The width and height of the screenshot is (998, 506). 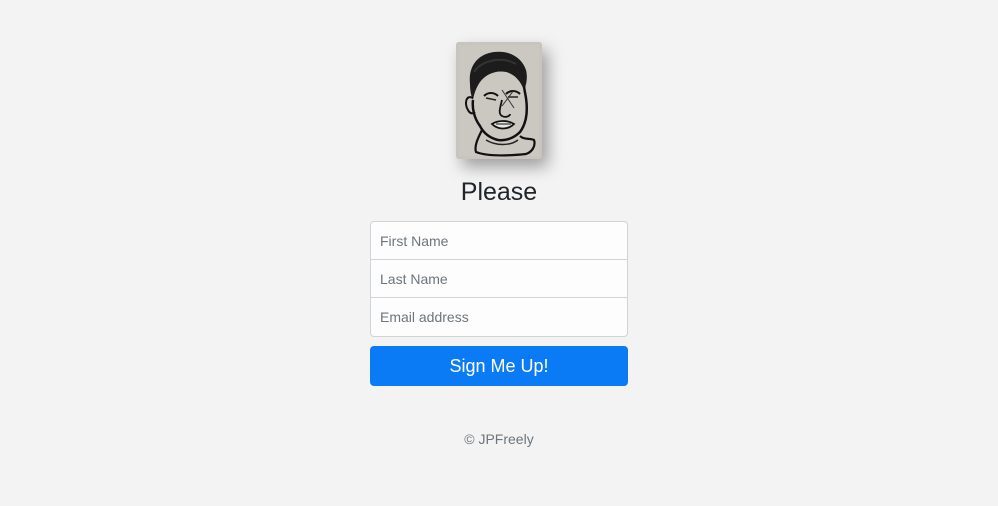 I want to click on first-name-input, so click(x=499, y=240).